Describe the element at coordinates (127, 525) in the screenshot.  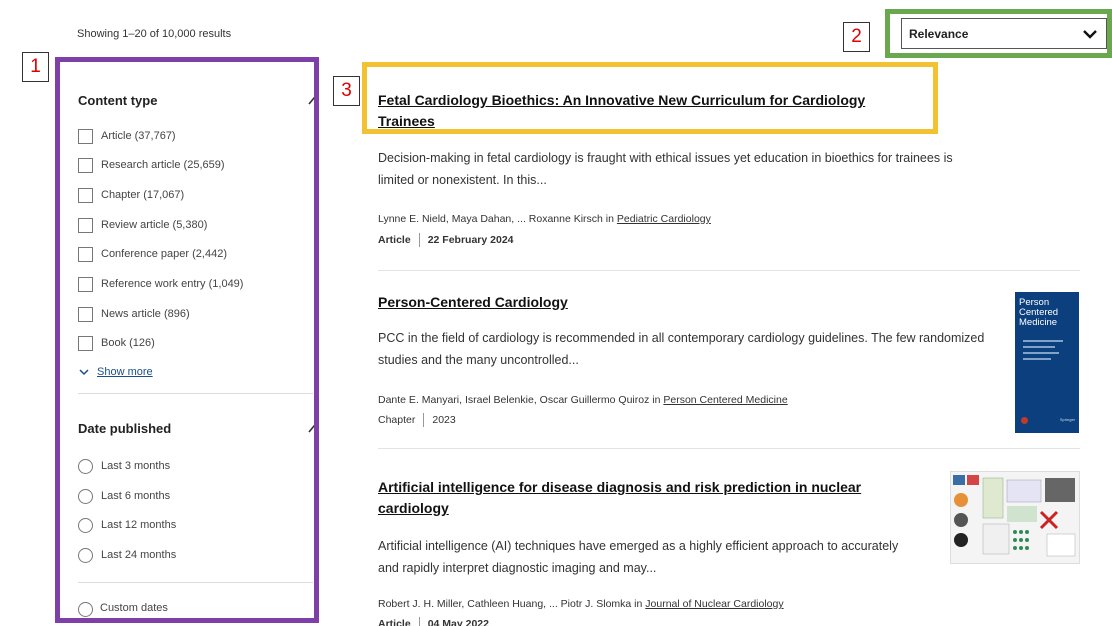
I see `date-option-last-12-months: Last 12 months` at that location.